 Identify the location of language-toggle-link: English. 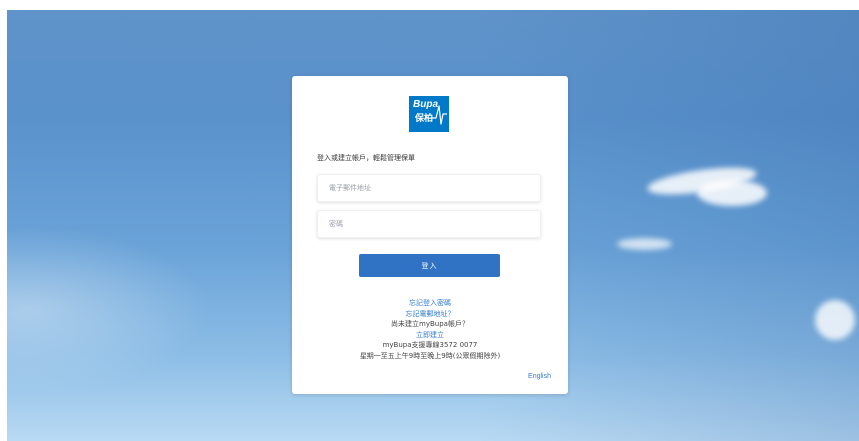
(539, 376).